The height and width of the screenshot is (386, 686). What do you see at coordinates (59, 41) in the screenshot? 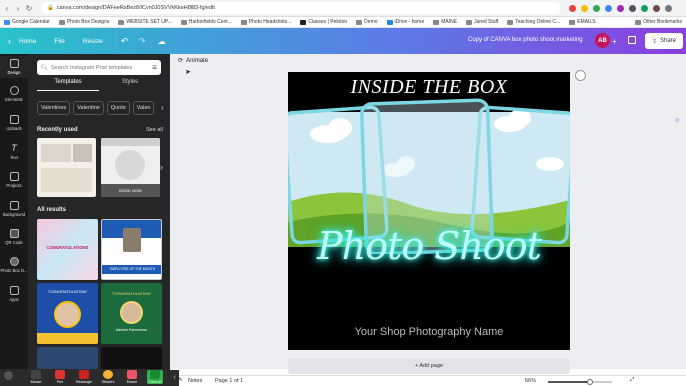
I see `file-menu-button: File` at bounding box center [59, 41].